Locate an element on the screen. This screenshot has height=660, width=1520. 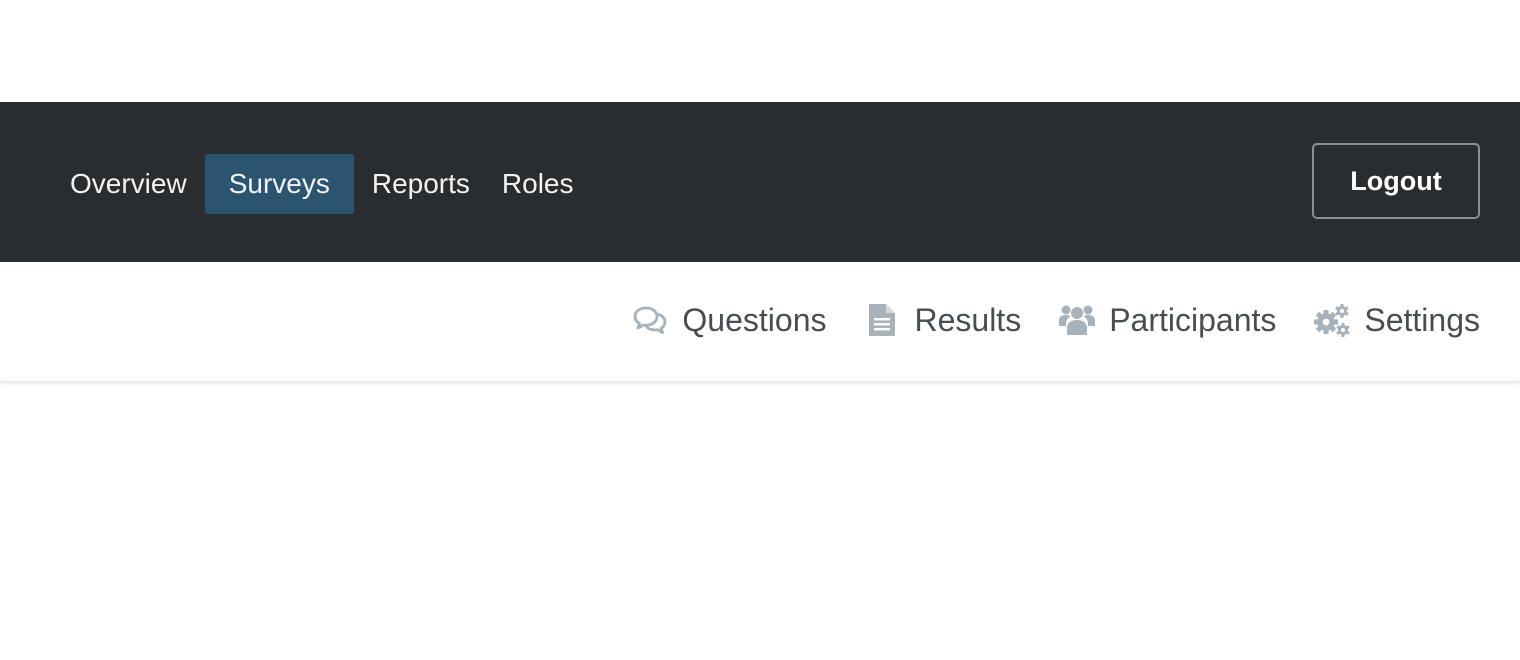
subnav-item-questions: Questions is located at coordinates (729, 320).